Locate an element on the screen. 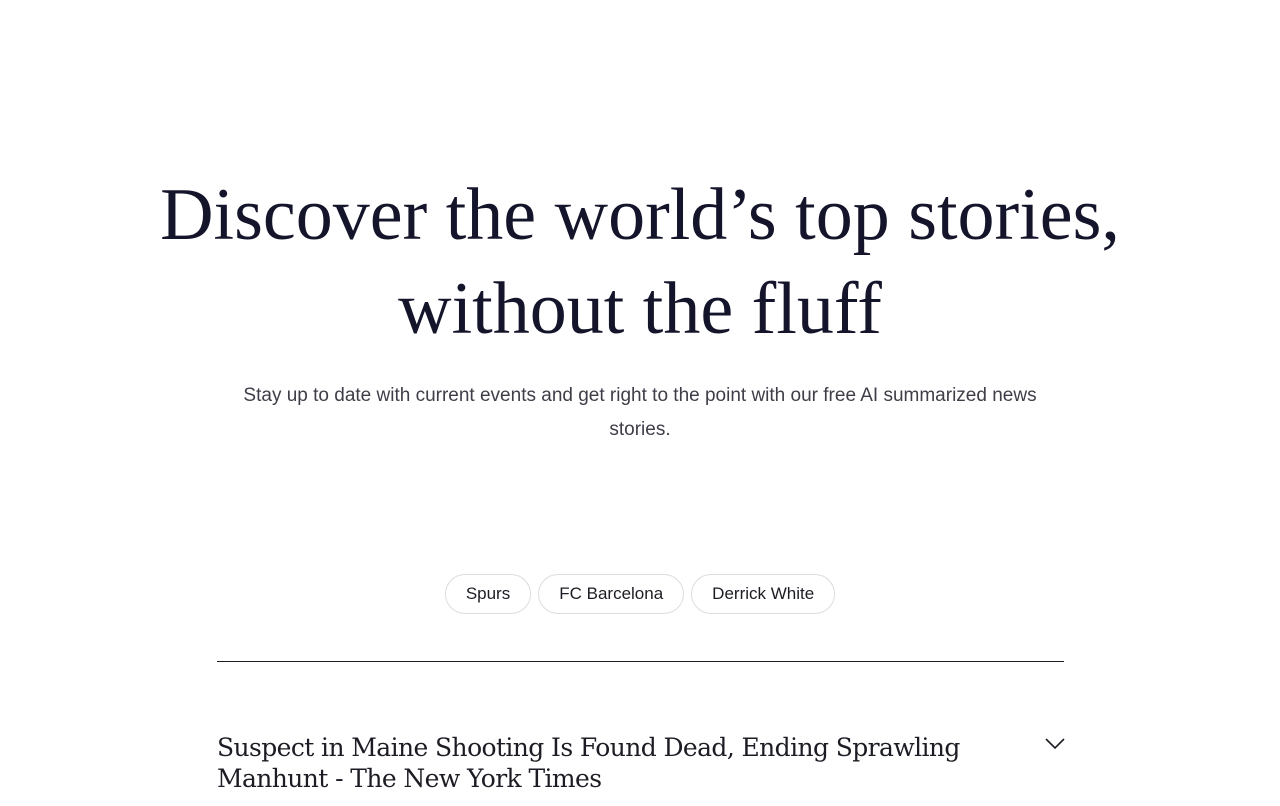  topic-chips: Spurs FC Barcelona Derrick White is located at coordinates (640, 594).